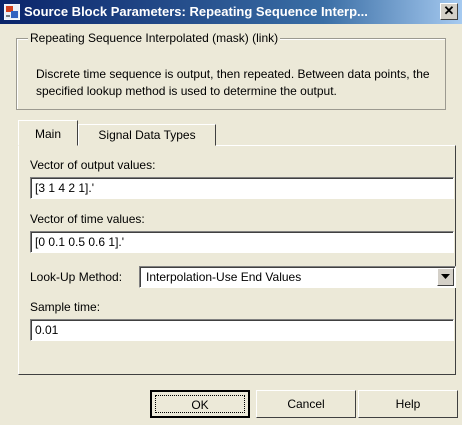 The image size is (462, 425). Describe the element at coordinates (224, 277) in the screenshot. I see `lookup-method-value: Interpolation-Use End Values` at that location.